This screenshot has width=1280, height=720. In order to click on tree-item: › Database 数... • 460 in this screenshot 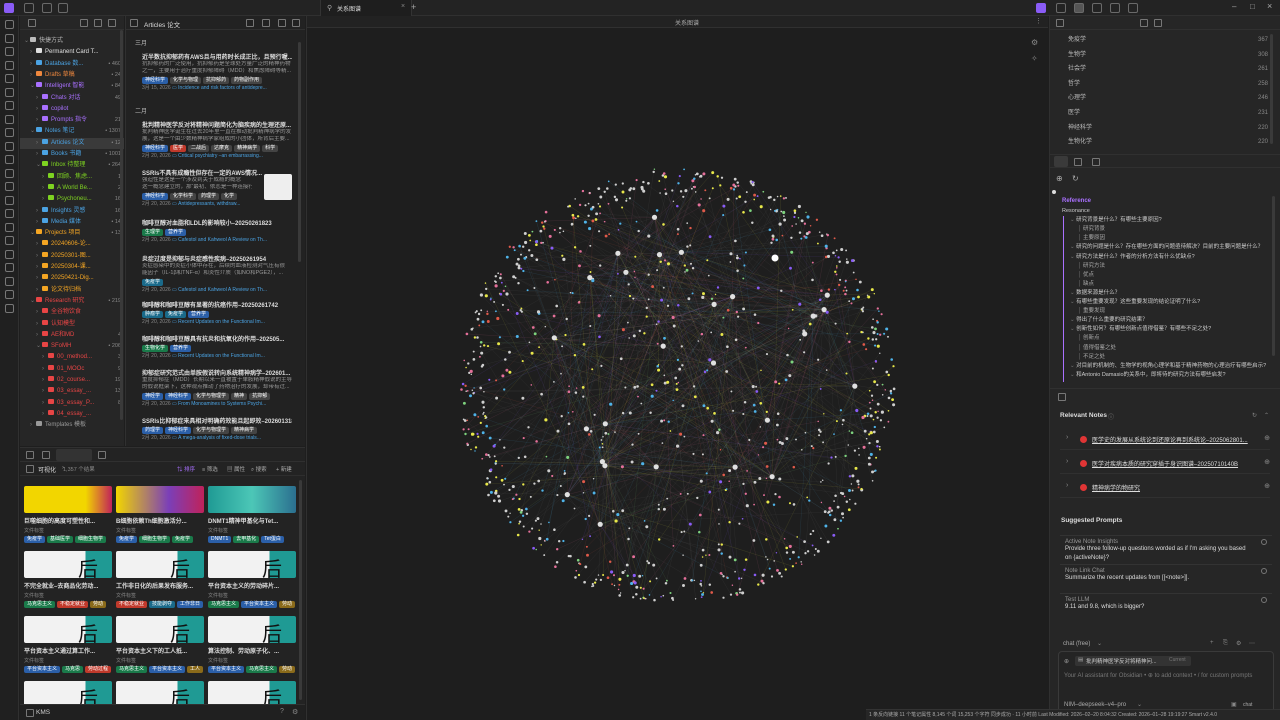, I will do `click(72, 64)`.